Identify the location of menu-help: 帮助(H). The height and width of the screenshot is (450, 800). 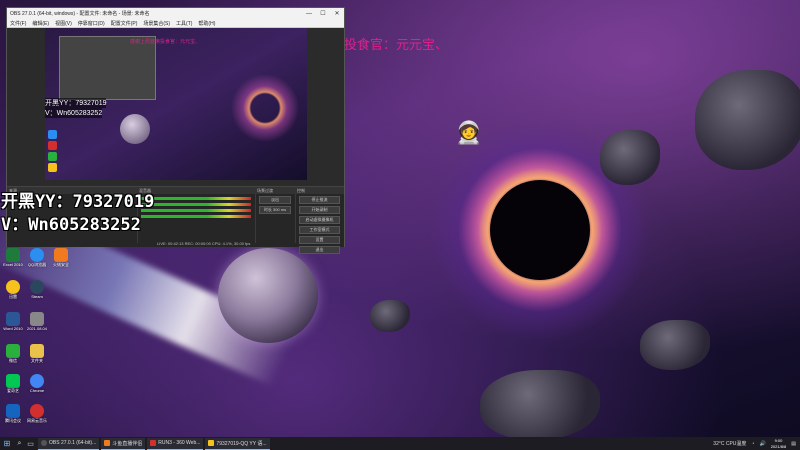
(206, 23).